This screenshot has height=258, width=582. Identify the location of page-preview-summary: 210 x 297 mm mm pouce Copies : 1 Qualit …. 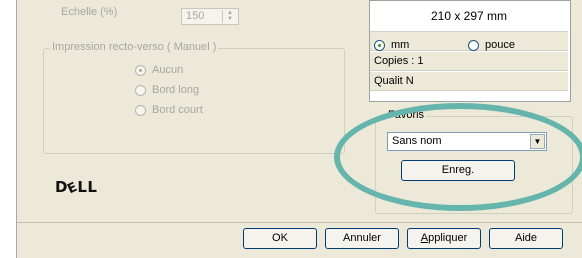
(470, 51).